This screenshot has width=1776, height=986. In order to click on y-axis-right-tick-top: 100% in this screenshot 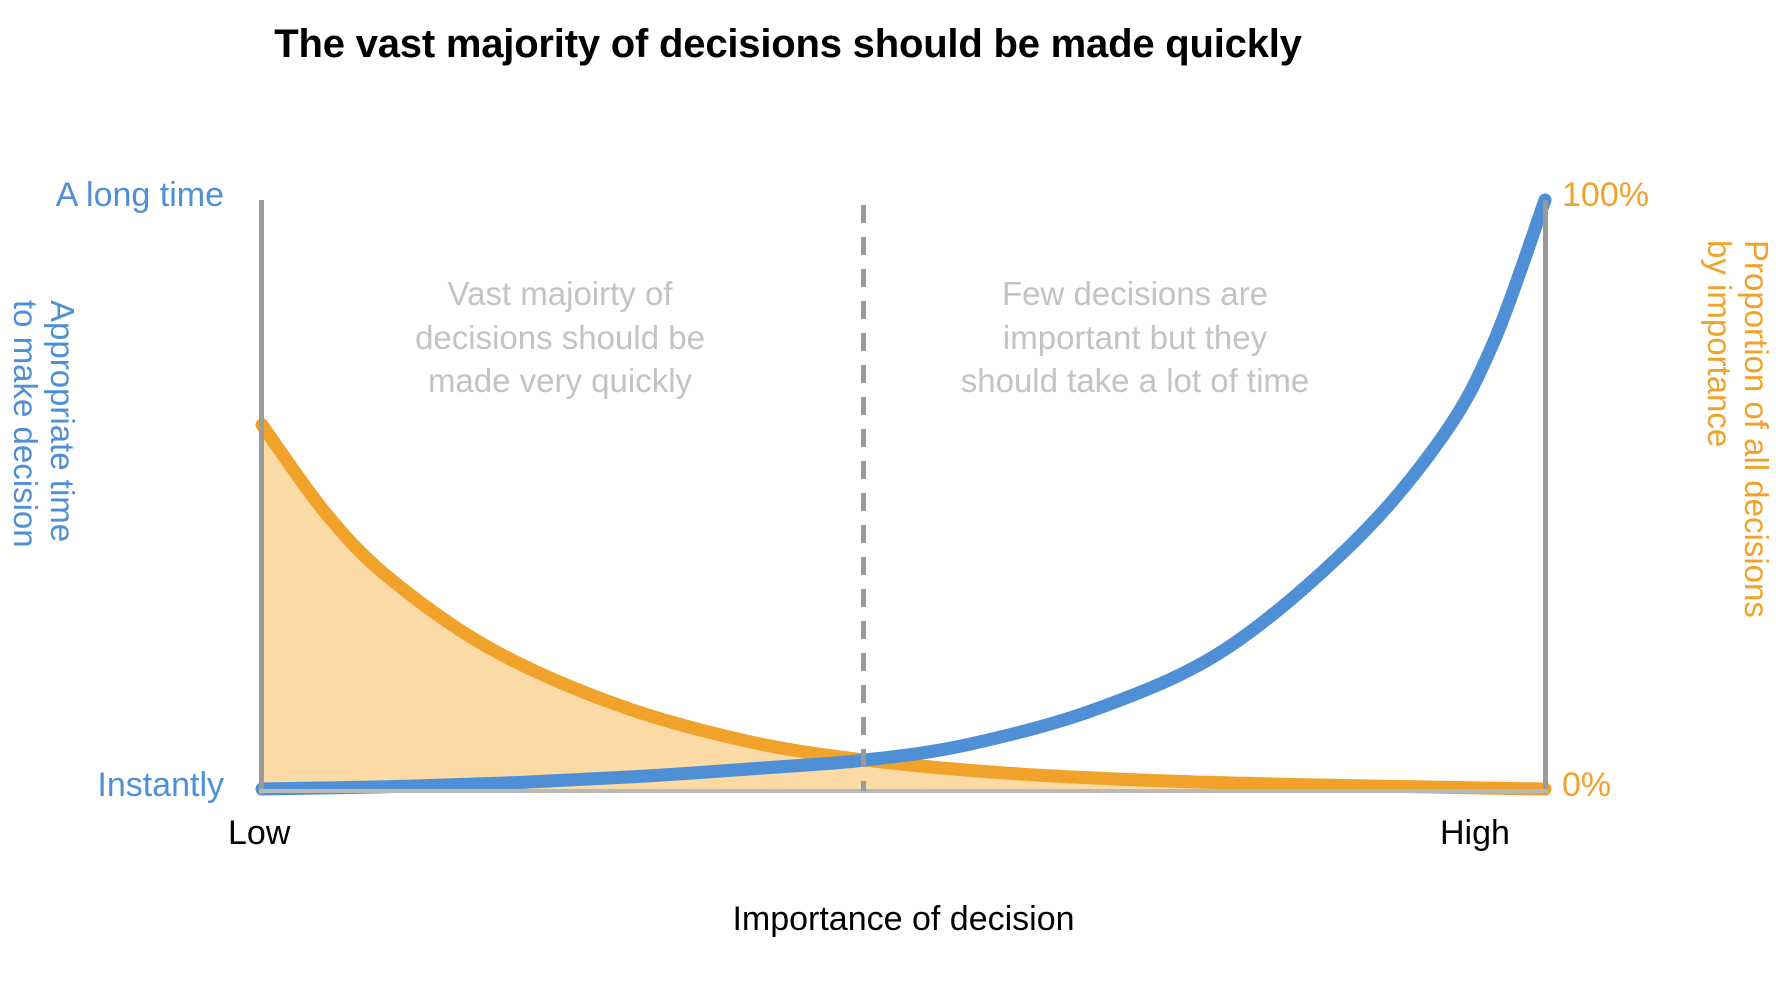, I will do `click(1605, 195)`.